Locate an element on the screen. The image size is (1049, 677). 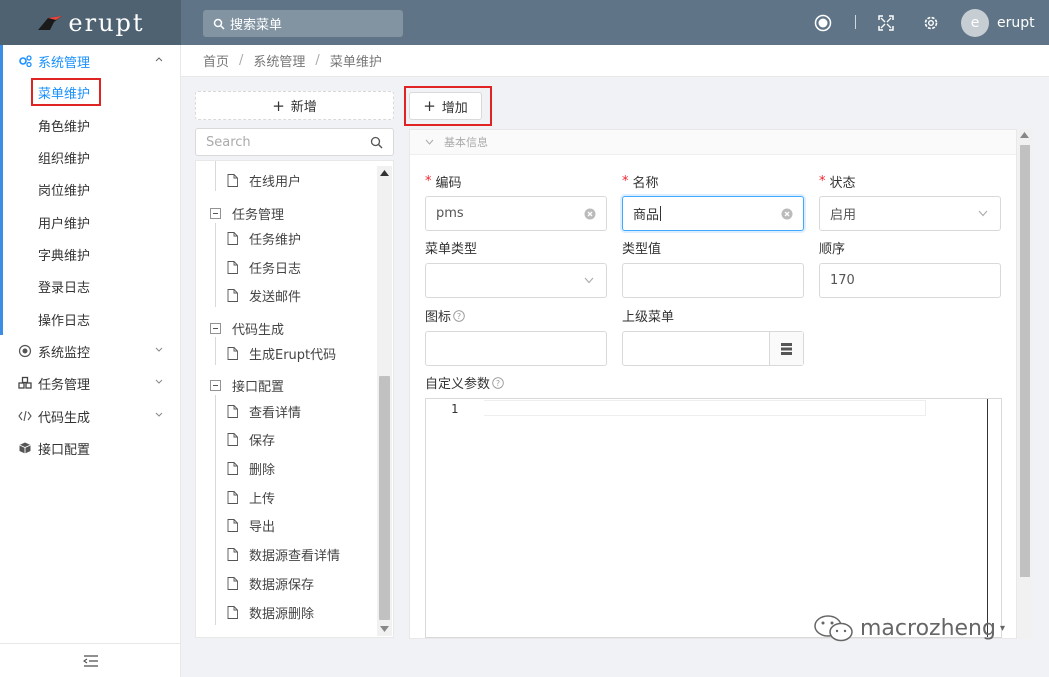
tree-node-label: 任务管理 is located at coordinates (258, 215).